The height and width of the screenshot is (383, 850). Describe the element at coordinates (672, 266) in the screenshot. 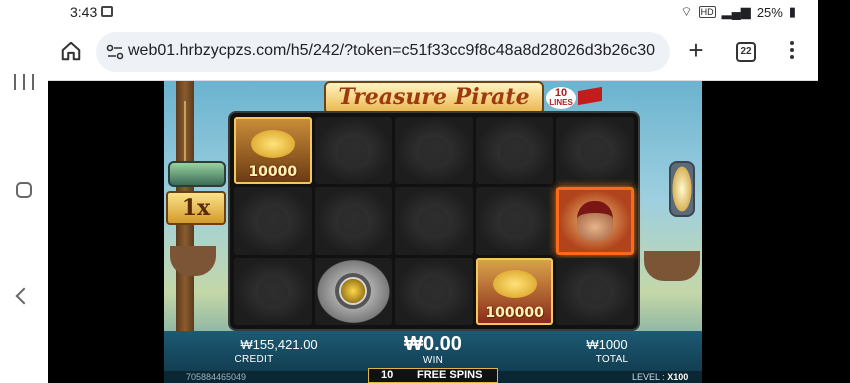

I see `shipwreck-right` at that location.